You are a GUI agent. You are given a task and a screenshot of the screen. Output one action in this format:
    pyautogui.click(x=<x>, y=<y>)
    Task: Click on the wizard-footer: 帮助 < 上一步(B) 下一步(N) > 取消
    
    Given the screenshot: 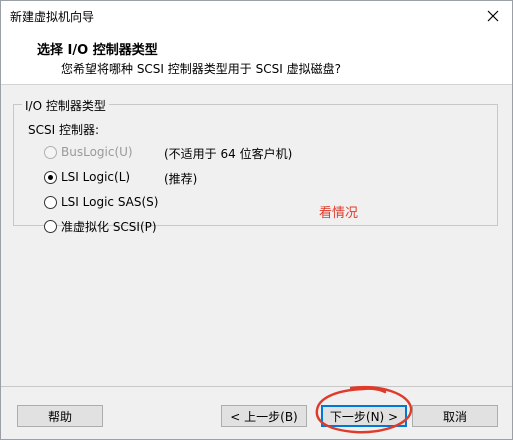 What is the action you would take?
    pyautogui.click(x=256, y=412)
    